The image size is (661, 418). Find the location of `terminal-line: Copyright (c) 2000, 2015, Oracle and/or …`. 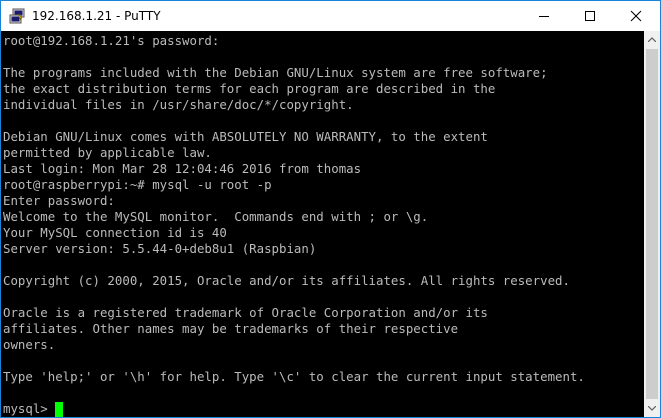

terminal-line: Copyright (c) 2000, 2015, Oracle and/or … is located at coordinates (286, 280).